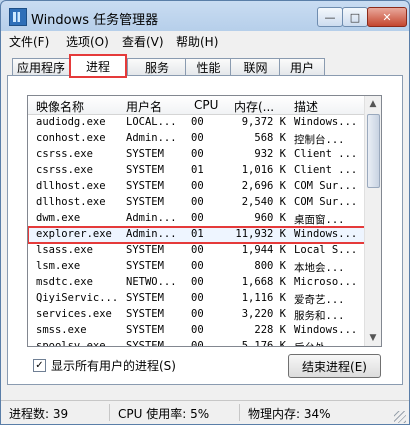 This screenshot has height=425, width=410. What do you see at coordinates (208, 67) in the screenshot?
I see `tab-performance: 性能` at bounding box center [208, 67].